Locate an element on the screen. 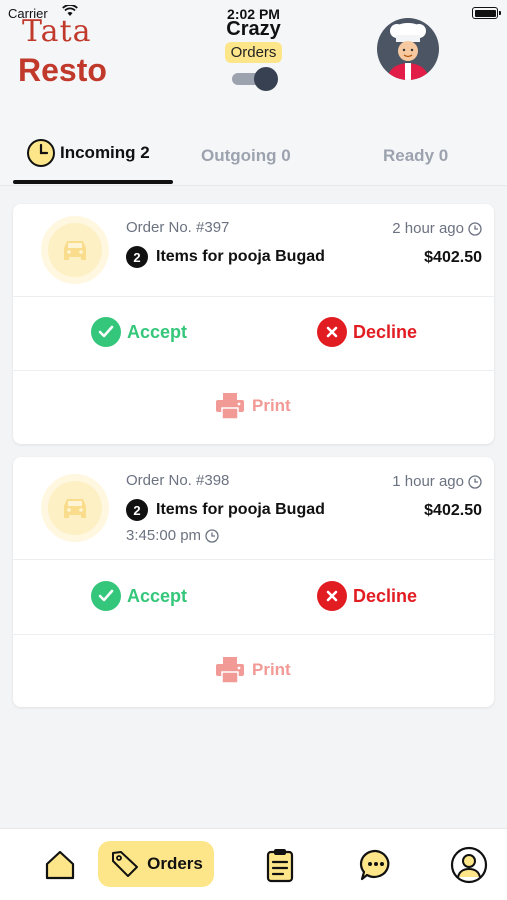 The image size is (507, 900). order-number: Order No. #397 is located at coordinates (178, 227).